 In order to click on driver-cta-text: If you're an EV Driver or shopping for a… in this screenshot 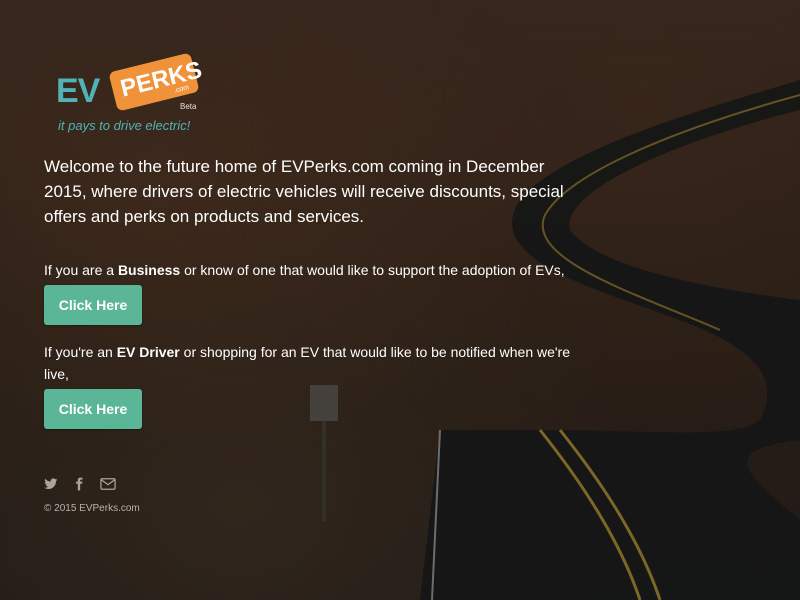, I will do `click(314, 363)`.